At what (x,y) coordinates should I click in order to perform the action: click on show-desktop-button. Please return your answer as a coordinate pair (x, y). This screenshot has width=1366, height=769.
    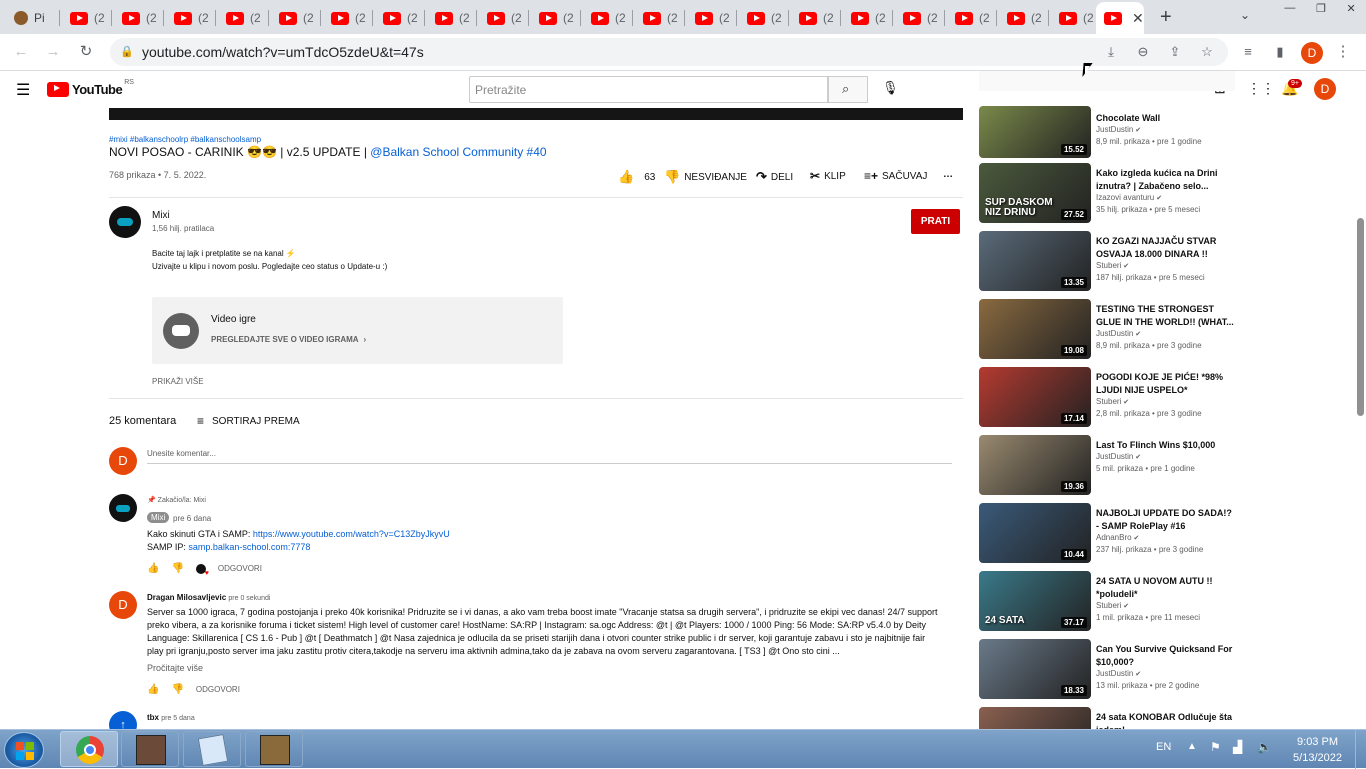
    Looking at the image, I should click on (1360, 749).